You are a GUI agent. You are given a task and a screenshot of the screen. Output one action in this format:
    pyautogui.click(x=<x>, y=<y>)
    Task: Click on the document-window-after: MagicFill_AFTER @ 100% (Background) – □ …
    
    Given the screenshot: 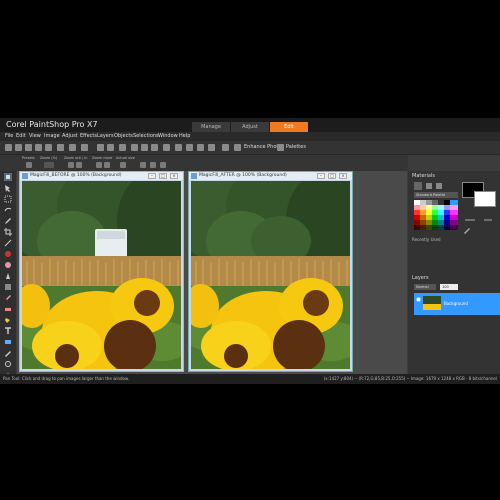 What is the action you would take?
    pyautogui.click(x=270, y=271)
    